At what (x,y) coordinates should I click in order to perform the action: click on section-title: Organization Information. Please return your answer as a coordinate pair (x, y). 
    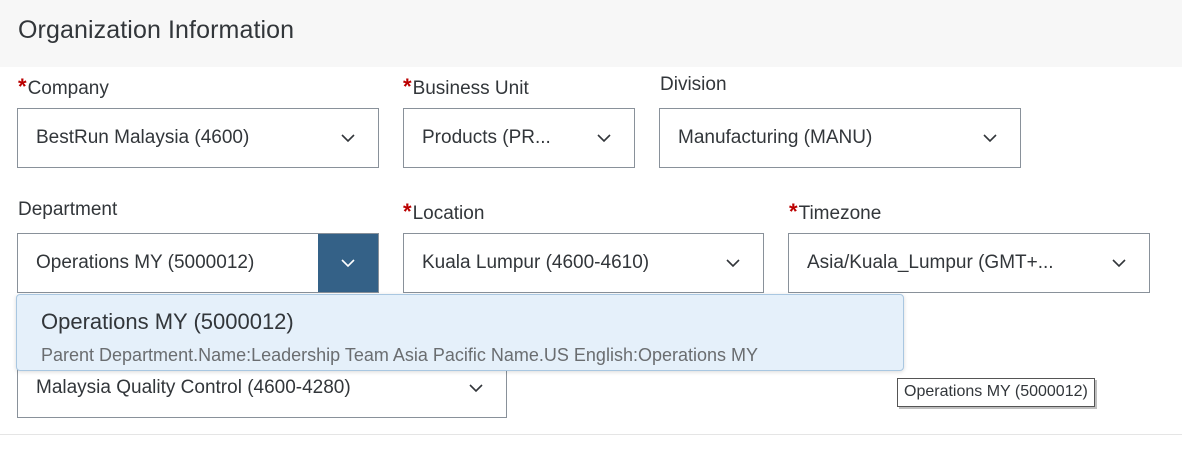
    Looking at the image, I should click on (156, 30).